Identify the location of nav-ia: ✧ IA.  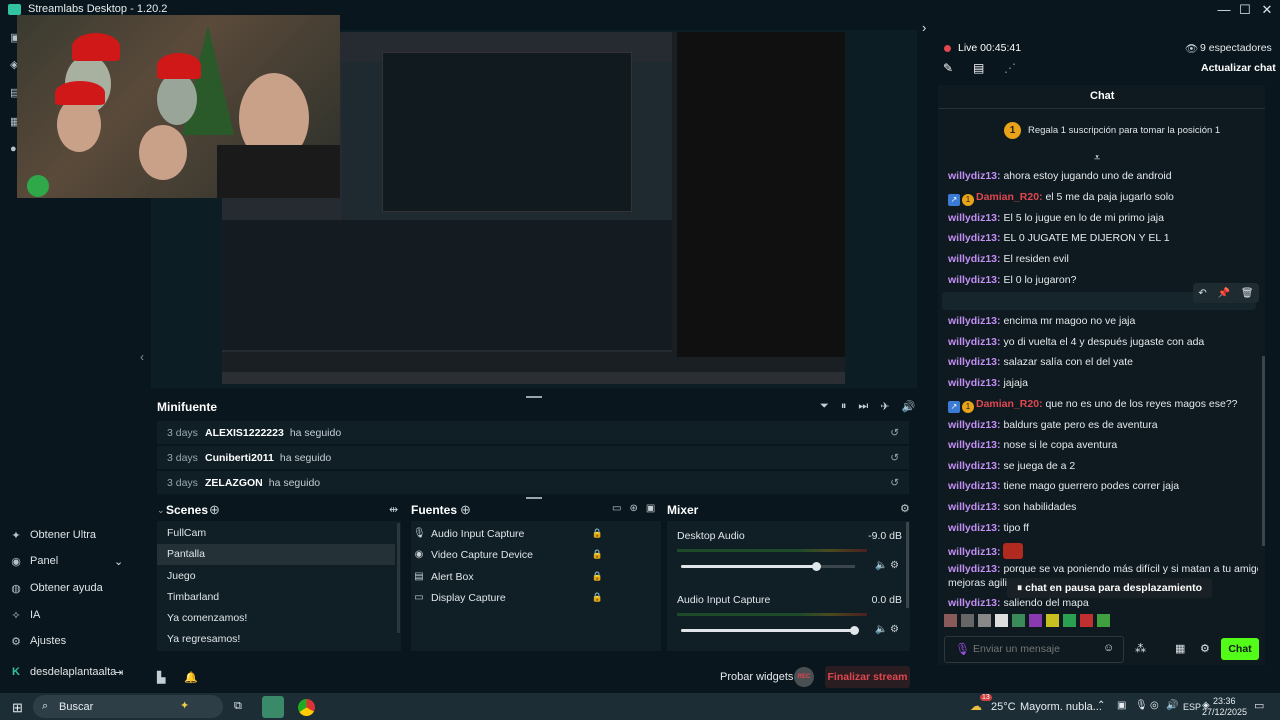
(75, 615).